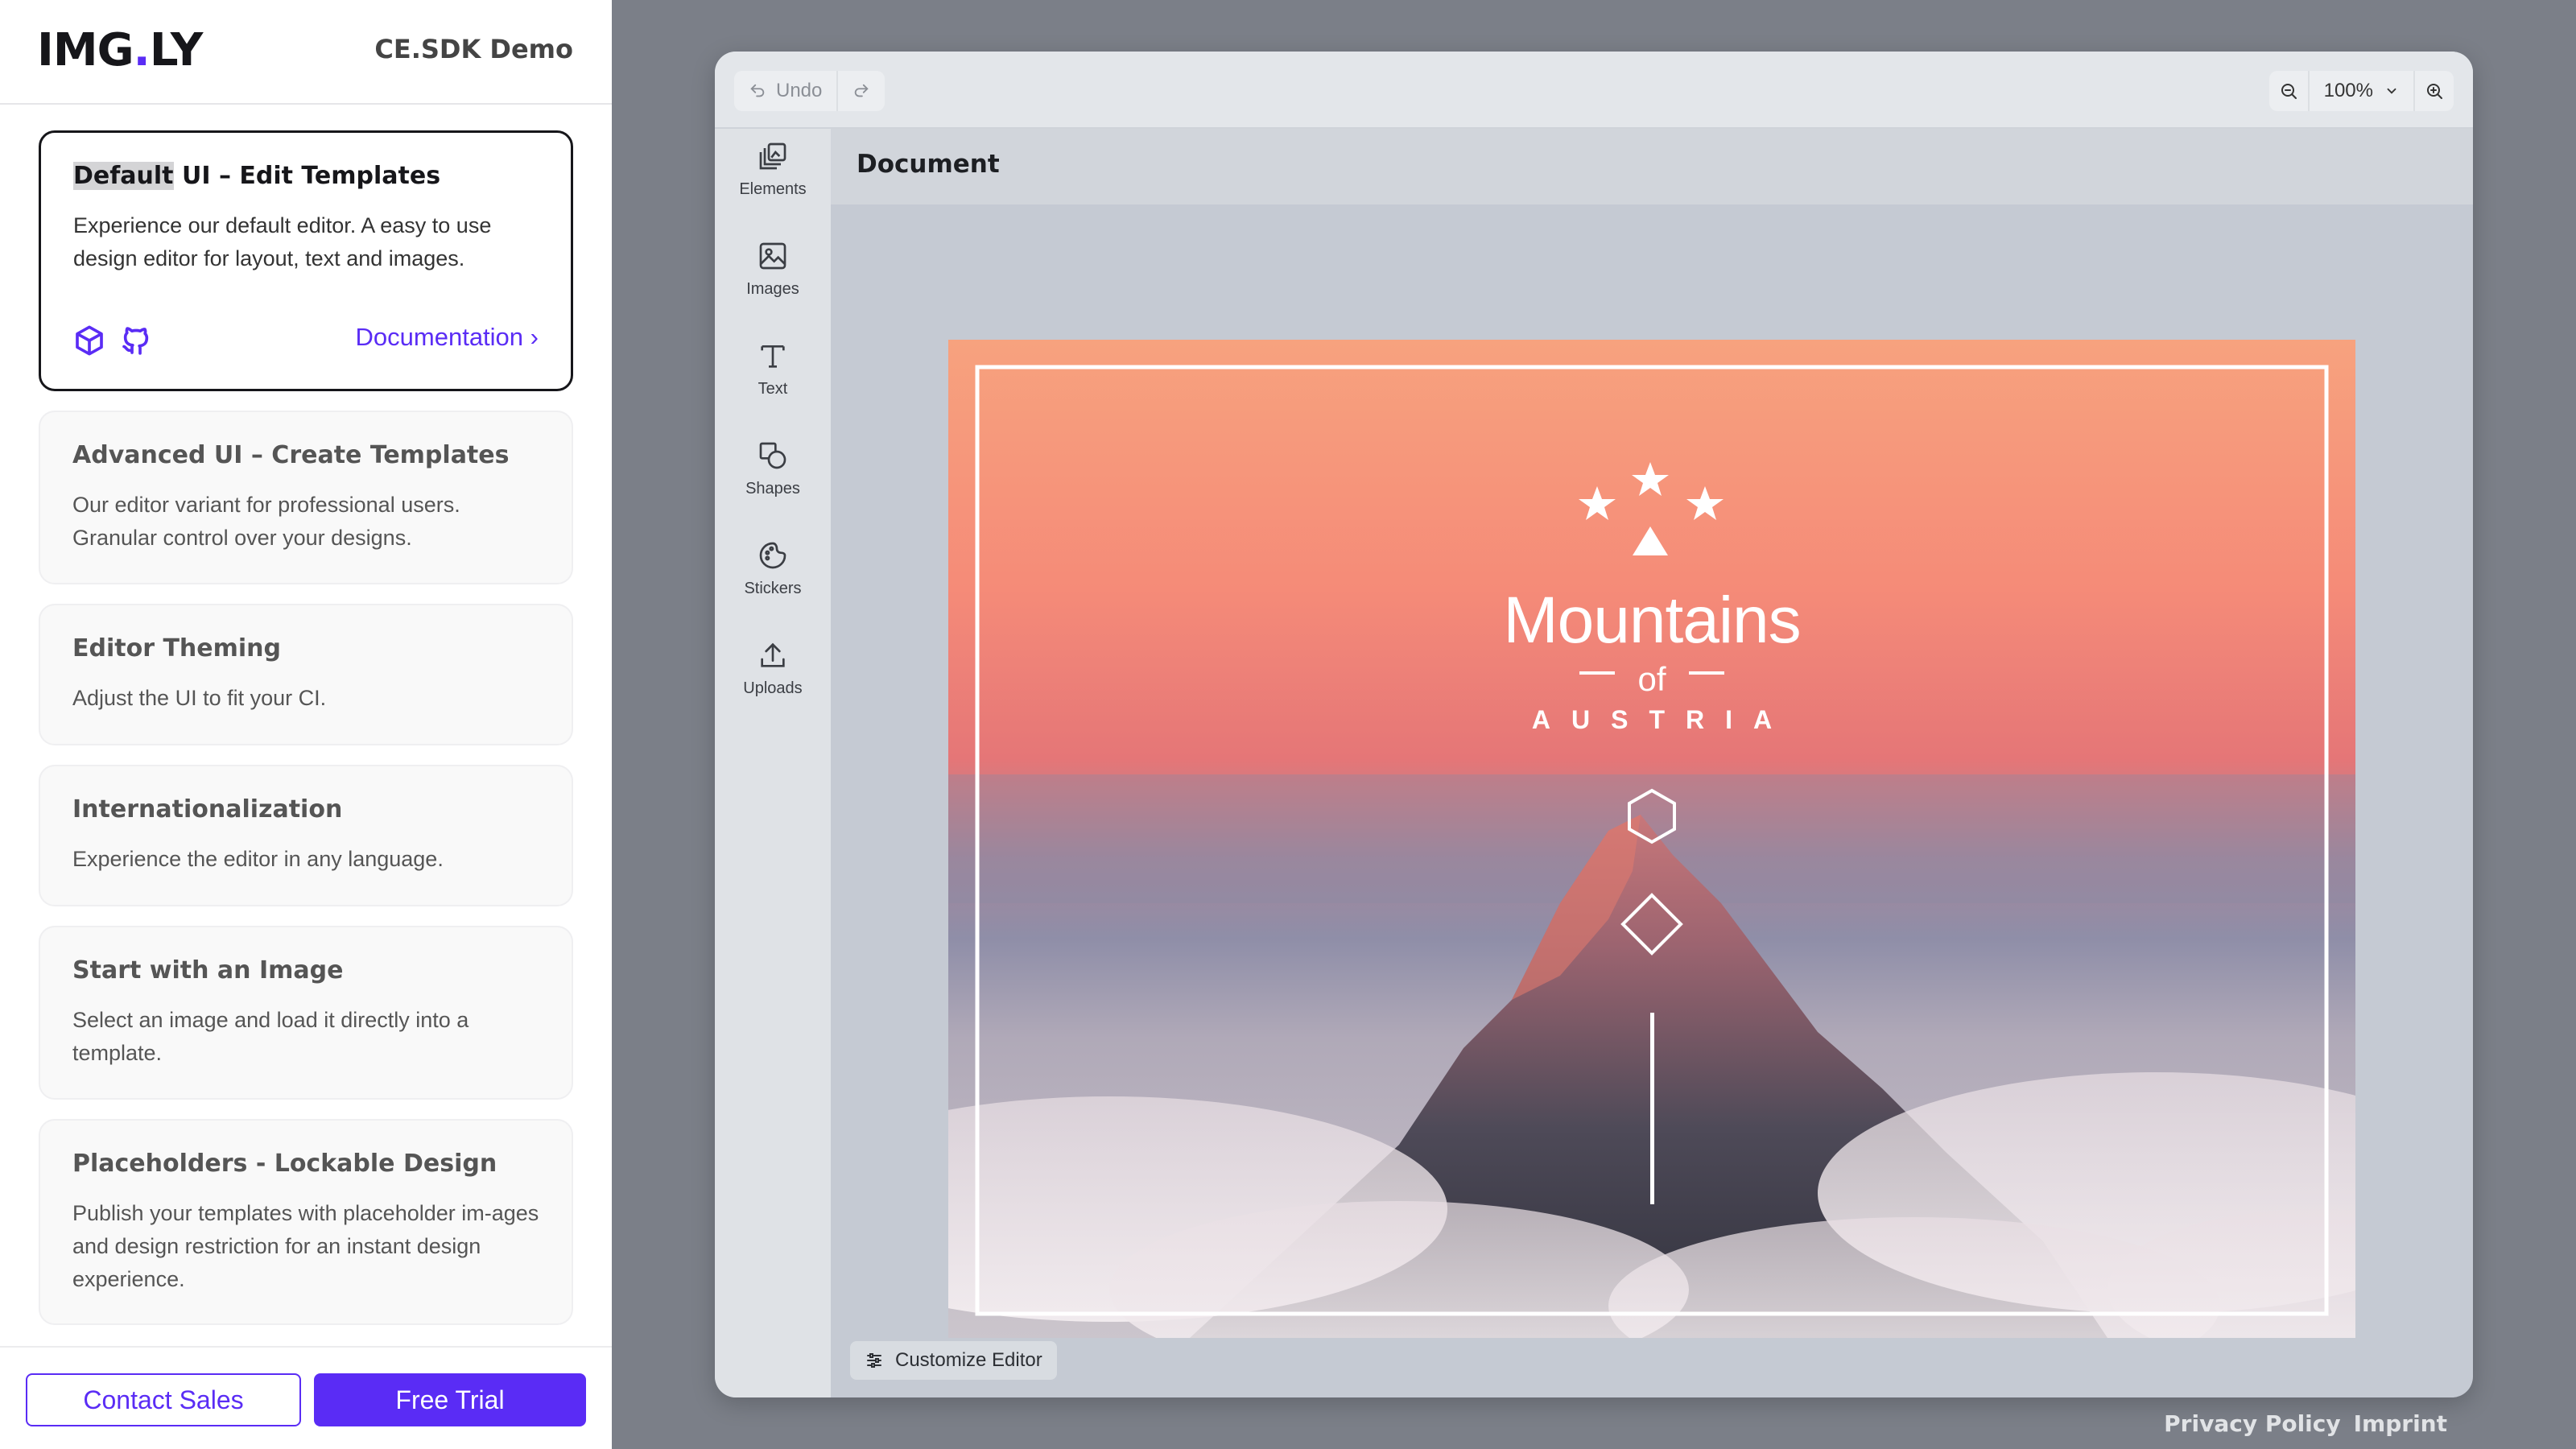 The height and width of the screenshot is (1449, 2576). I want to click on upload-icon, so click(773, 654).